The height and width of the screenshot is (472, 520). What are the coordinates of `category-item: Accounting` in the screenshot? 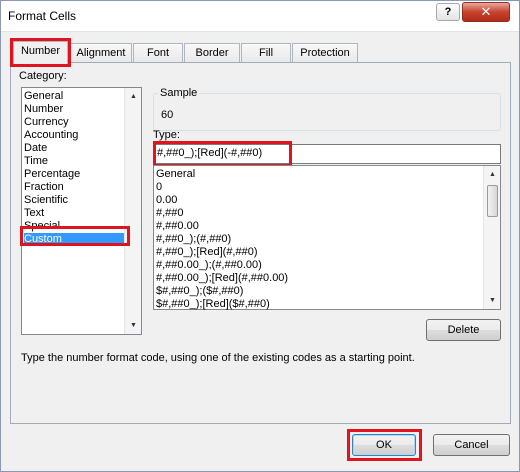 It's located at (74, 135).